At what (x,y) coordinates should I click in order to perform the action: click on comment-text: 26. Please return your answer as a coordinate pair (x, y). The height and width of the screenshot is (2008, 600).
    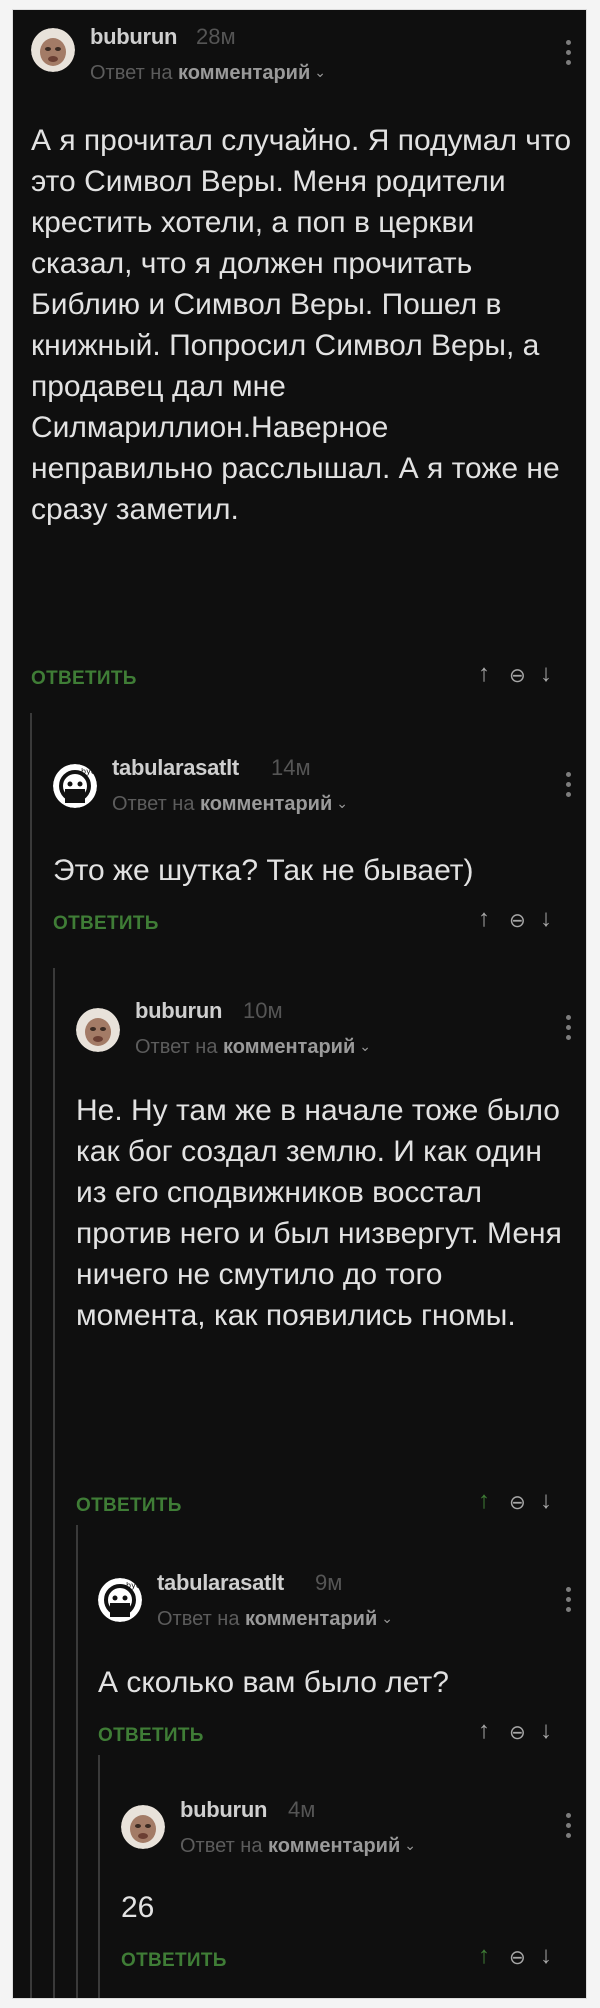
    Looking at the image, I should click on (138, 1907).